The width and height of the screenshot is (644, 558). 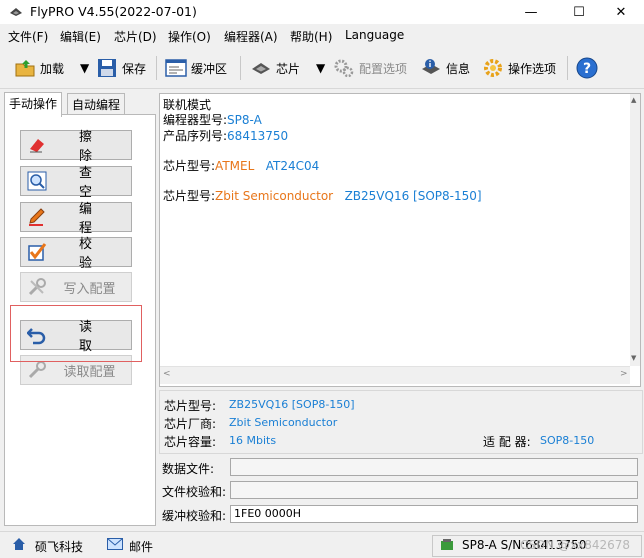 I want to click on mail-link: 邮件, so click(x=141, y=546).